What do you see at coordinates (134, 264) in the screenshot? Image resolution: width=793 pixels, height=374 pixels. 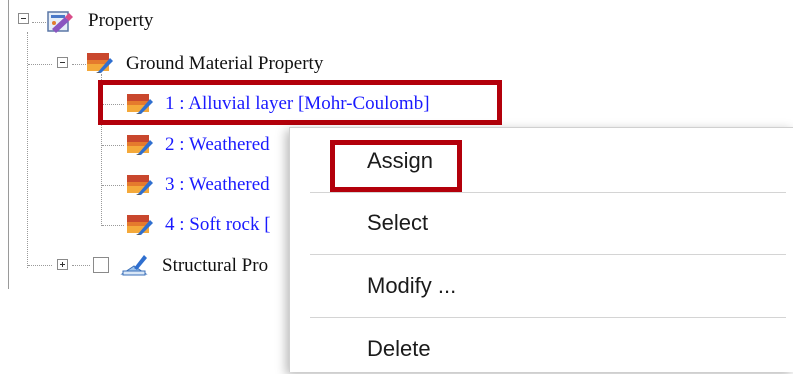 I see `structural-icon` at bounding box center [134, 264].